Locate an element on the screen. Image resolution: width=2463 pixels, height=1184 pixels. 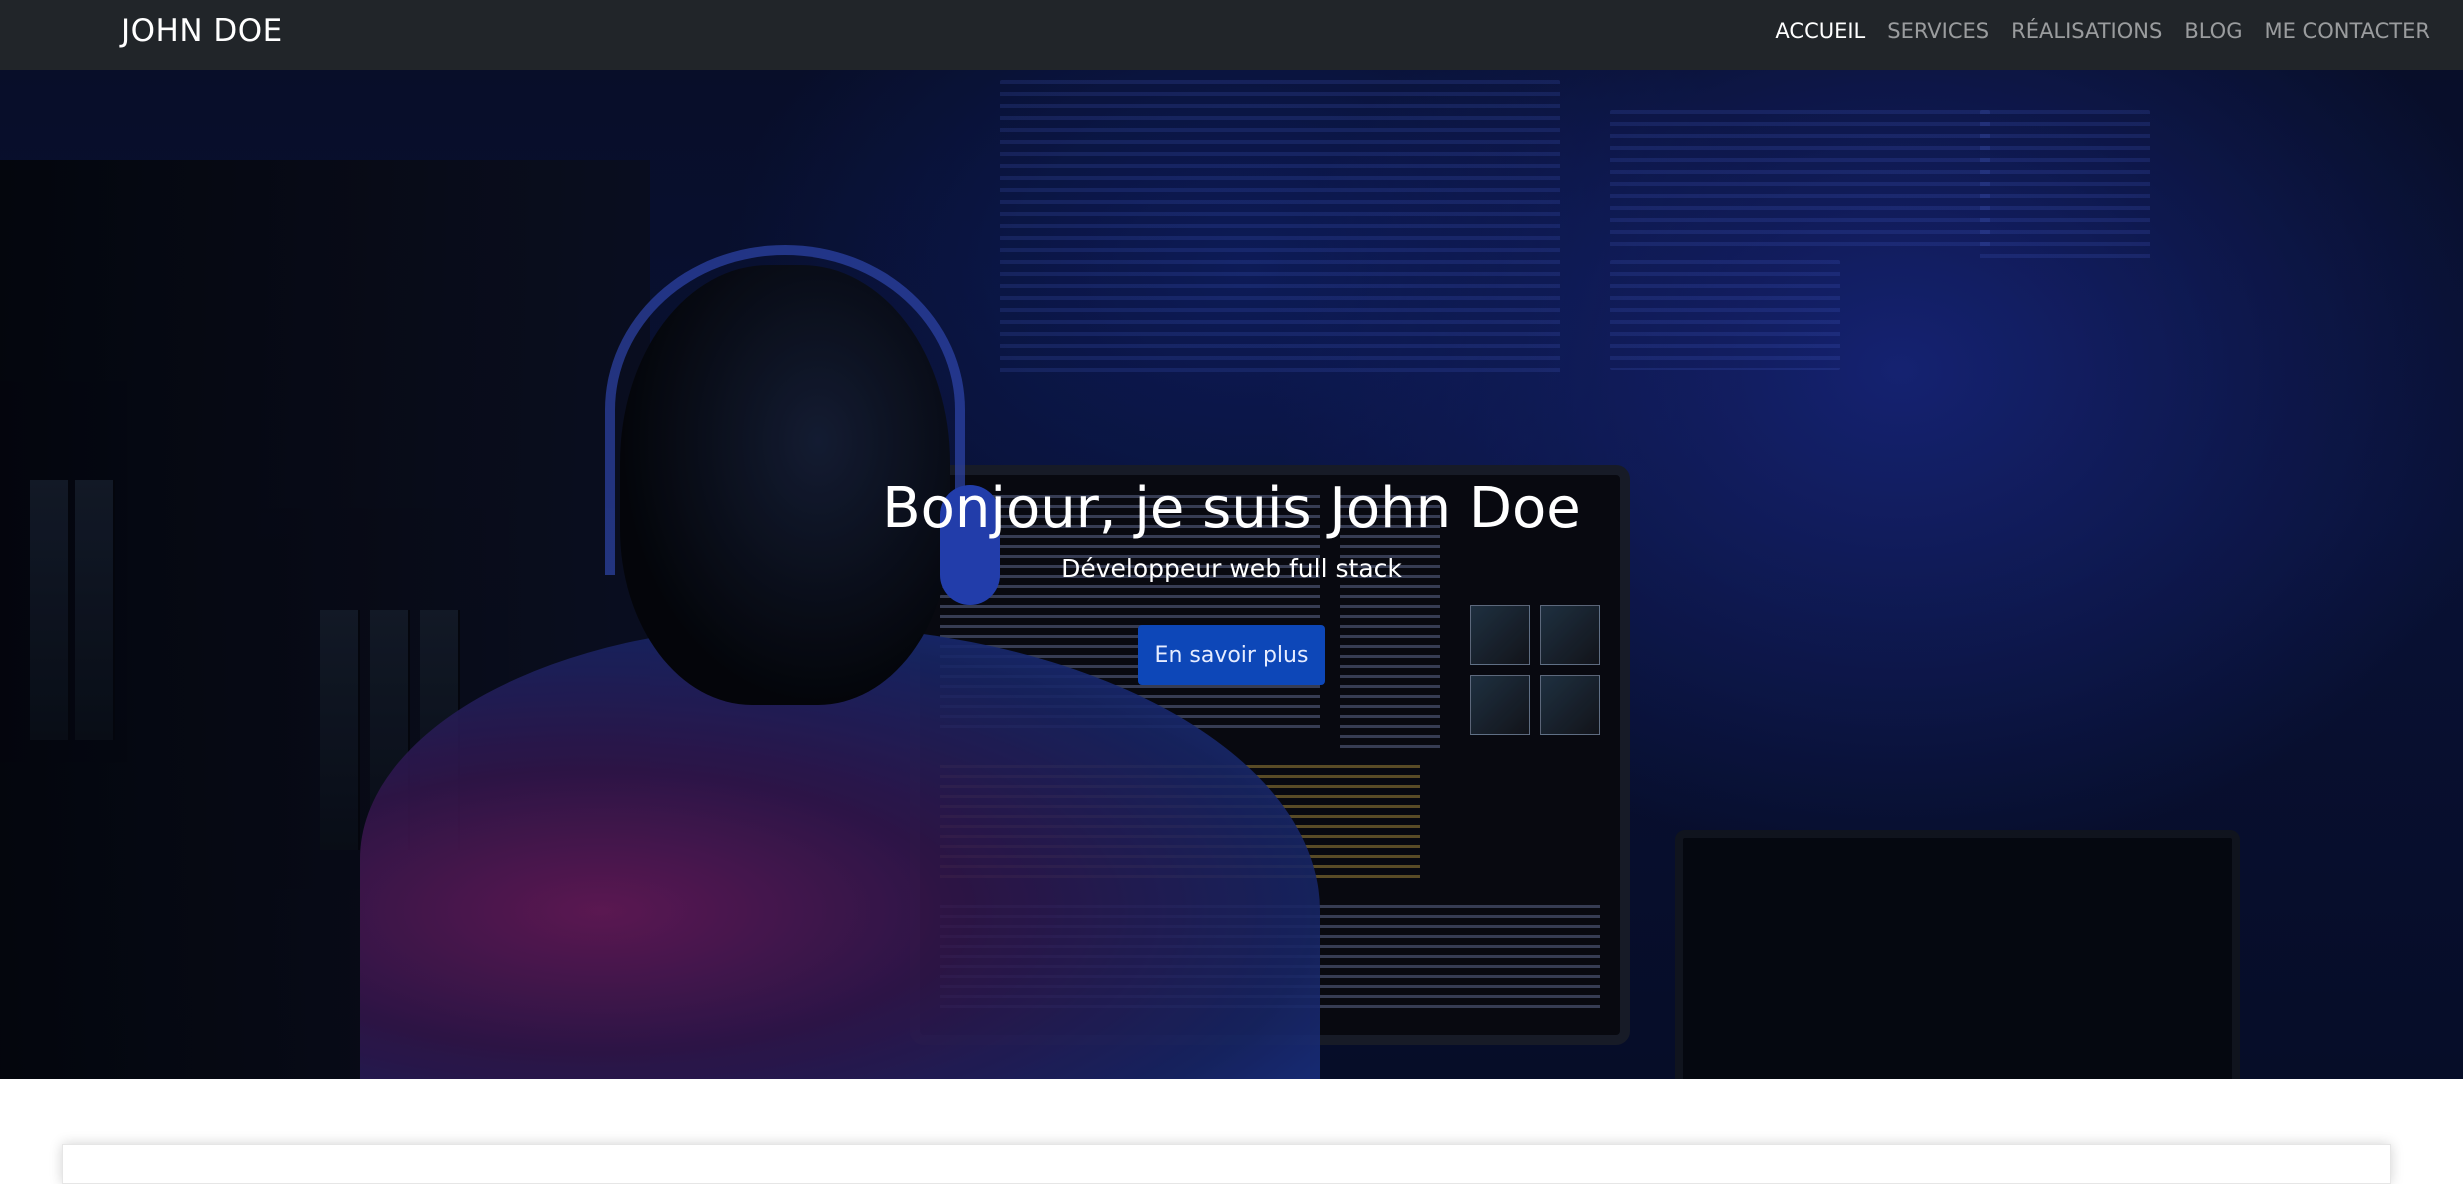
nav-item-services: SERVICES is located at coordinates (1938, 31).